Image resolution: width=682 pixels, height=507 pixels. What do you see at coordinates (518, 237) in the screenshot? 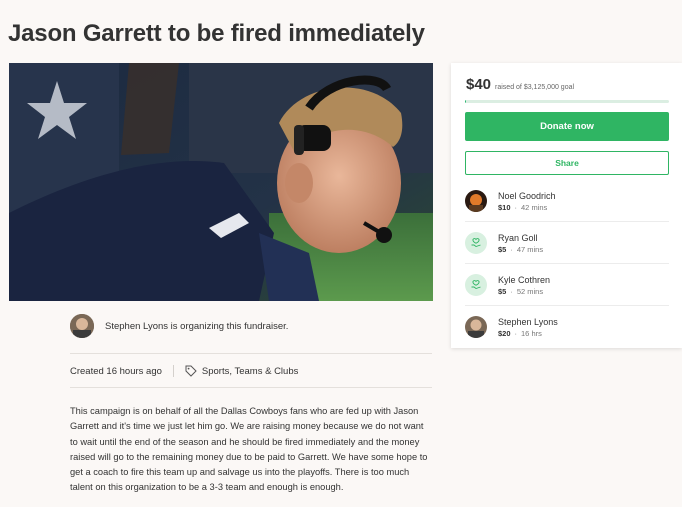
I see `donor-name: Ryan Goll` at bounding box center [518, 237].